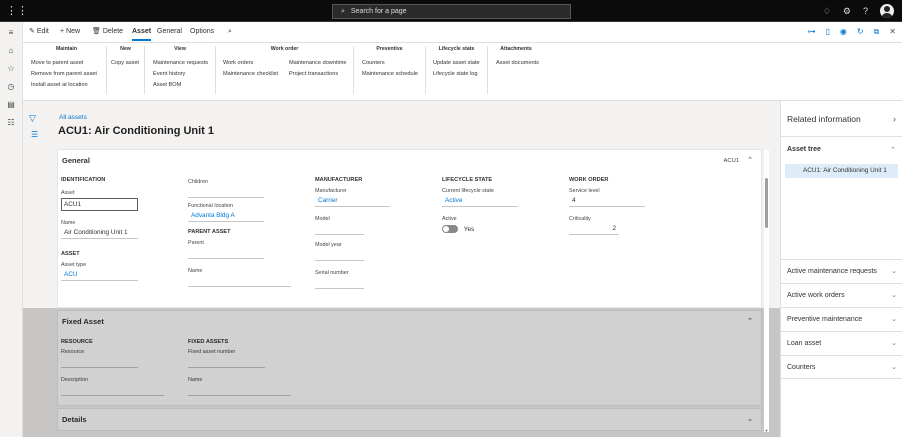 The height and width of the screenshot is (437, 902). I want to click on maintenance-downtime-button: Maintenance downtime, so click(318, 63).